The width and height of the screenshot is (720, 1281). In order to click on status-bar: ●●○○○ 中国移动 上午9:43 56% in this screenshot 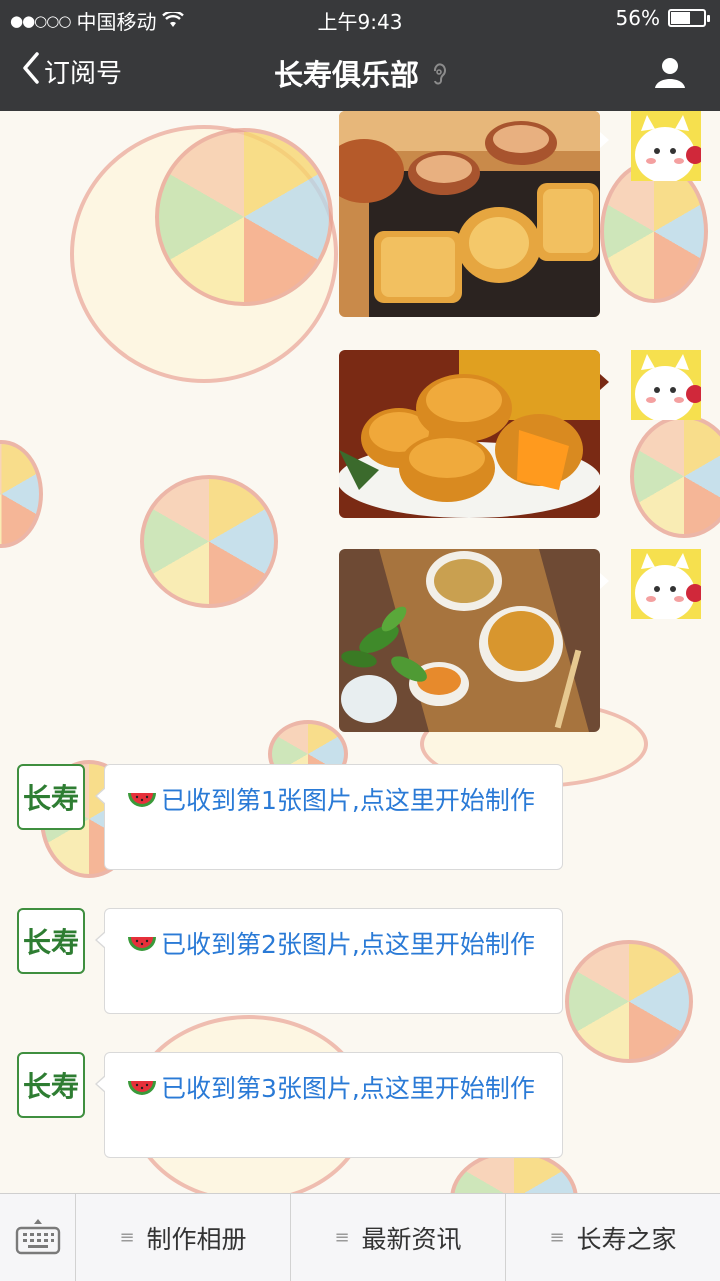, I will do `click(360, 18)`.